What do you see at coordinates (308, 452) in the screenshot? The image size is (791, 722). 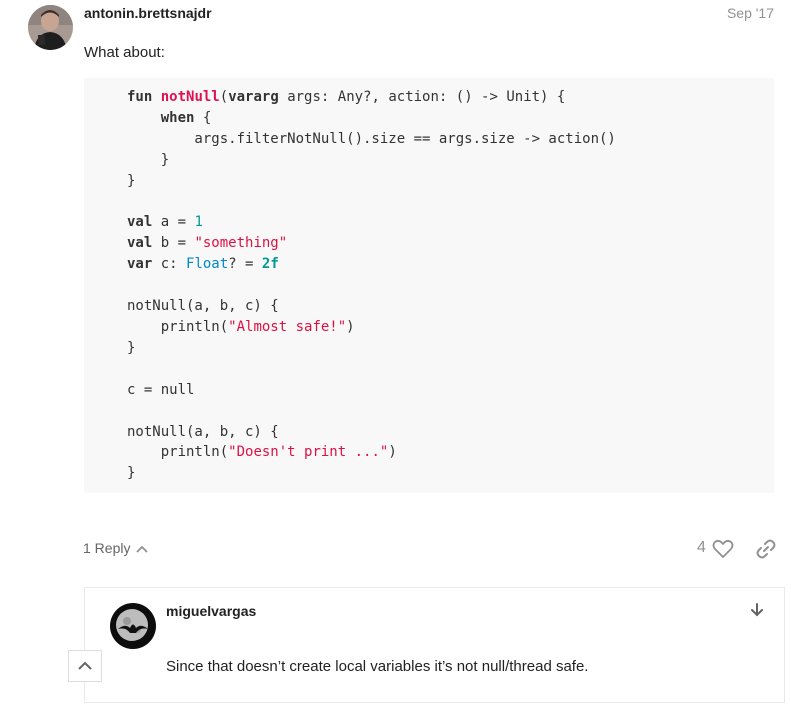 I see `code-token: "Doesn't print ..."` at bounding box center [308, 452].